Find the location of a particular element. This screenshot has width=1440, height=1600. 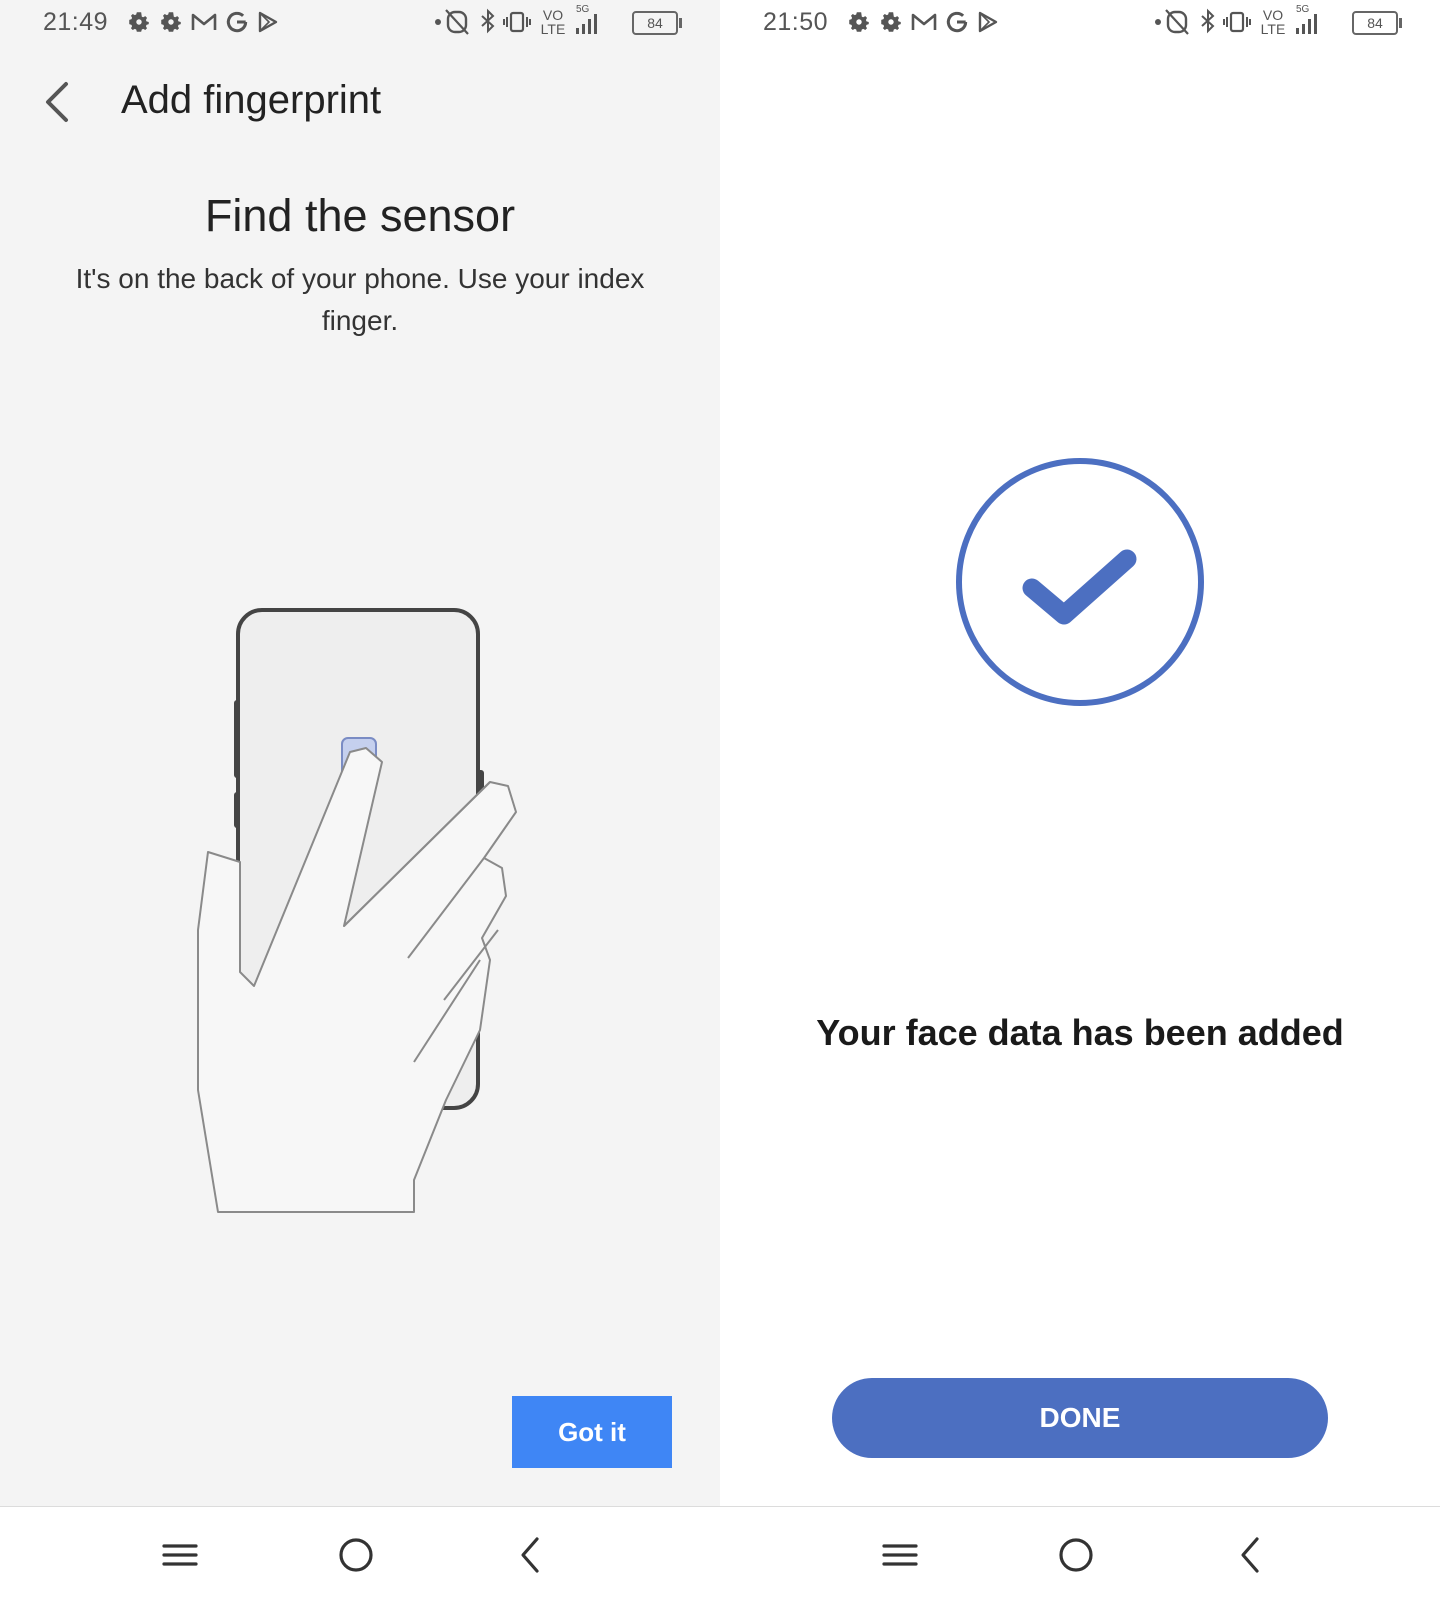

back-arrow-icon is located at coordinates (57, 102).